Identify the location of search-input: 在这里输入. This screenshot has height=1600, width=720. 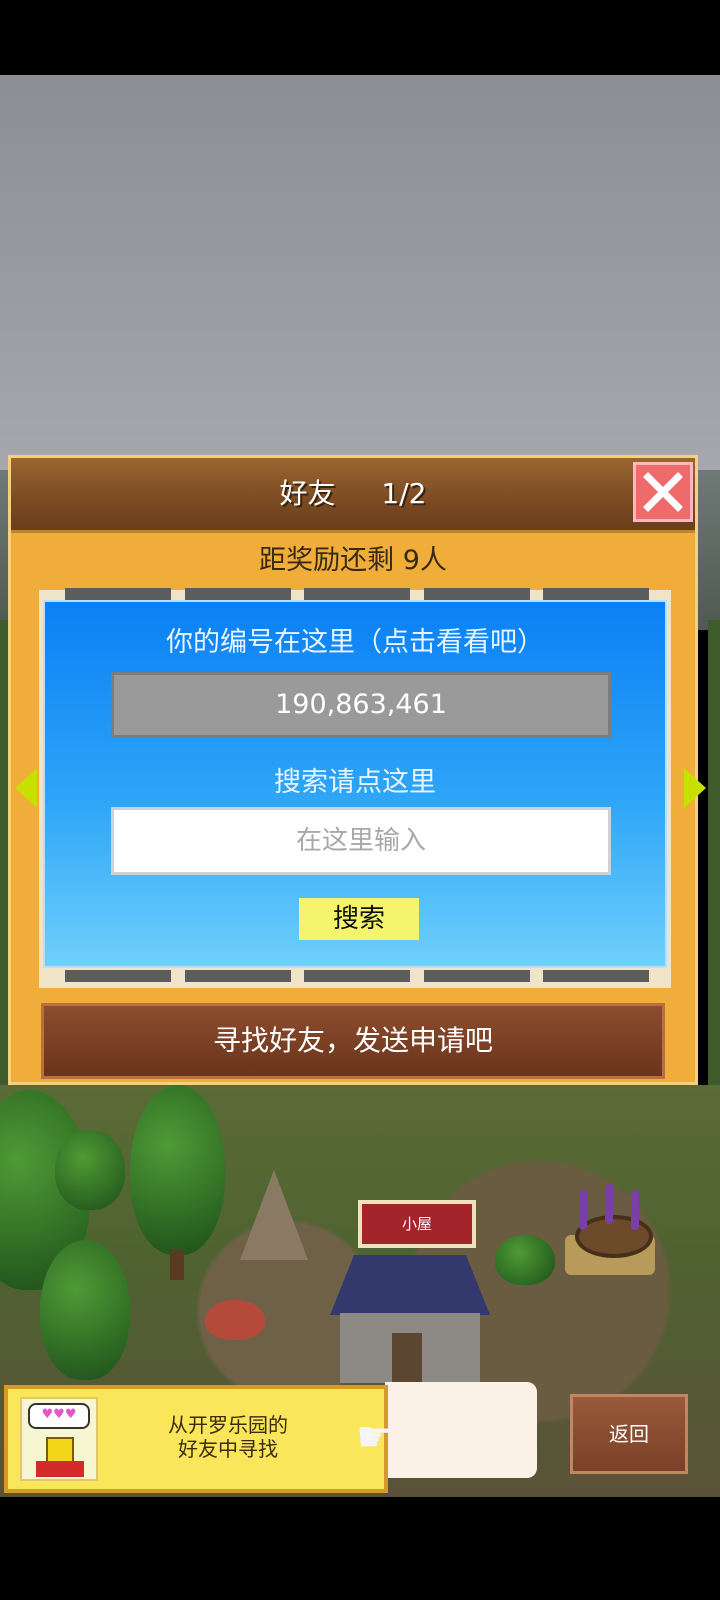
(361, 841).